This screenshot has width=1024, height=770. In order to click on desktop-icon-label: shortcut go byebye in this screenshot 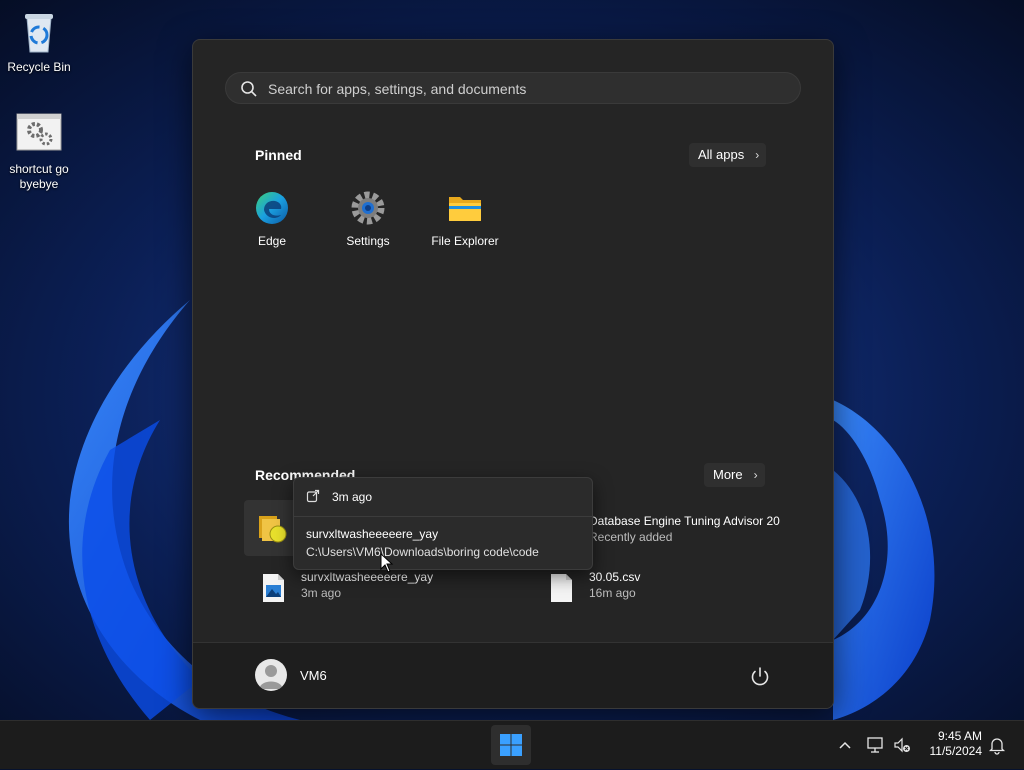, I will do `click(39, 176)`.